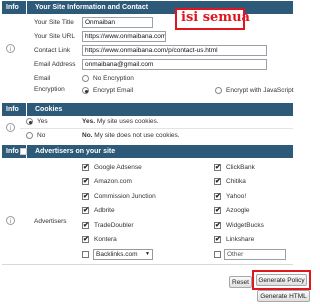 The height and width of the screenshot is (304, 320). Describe the element at coordinates (49, 89) in the screenshot. I see `encryption-label: Encryption` at that location.